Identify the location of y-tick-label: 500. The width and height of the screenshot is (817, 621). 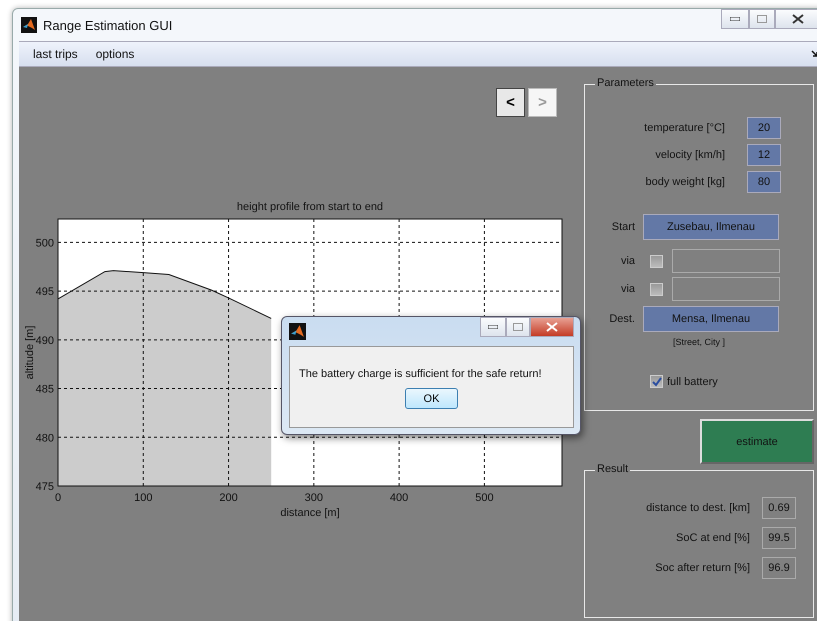
(45, 243).